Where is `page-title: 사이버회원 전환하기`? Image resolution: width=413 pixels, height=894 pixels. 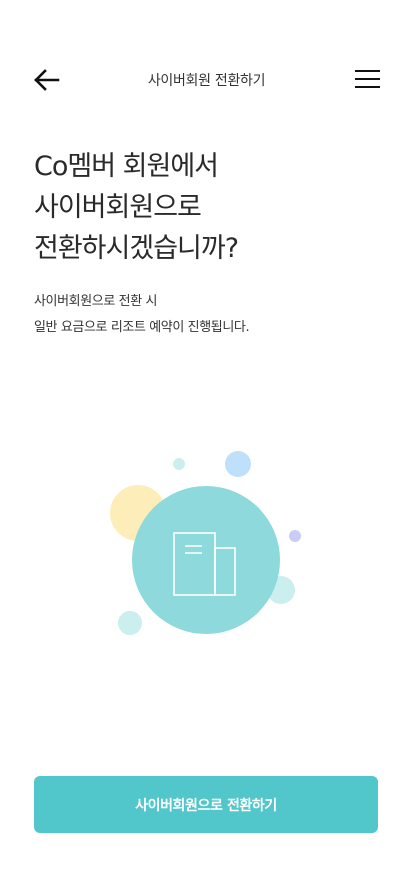
page-title: 사이버회원 전환하기 is located at coordinates (206, 81).